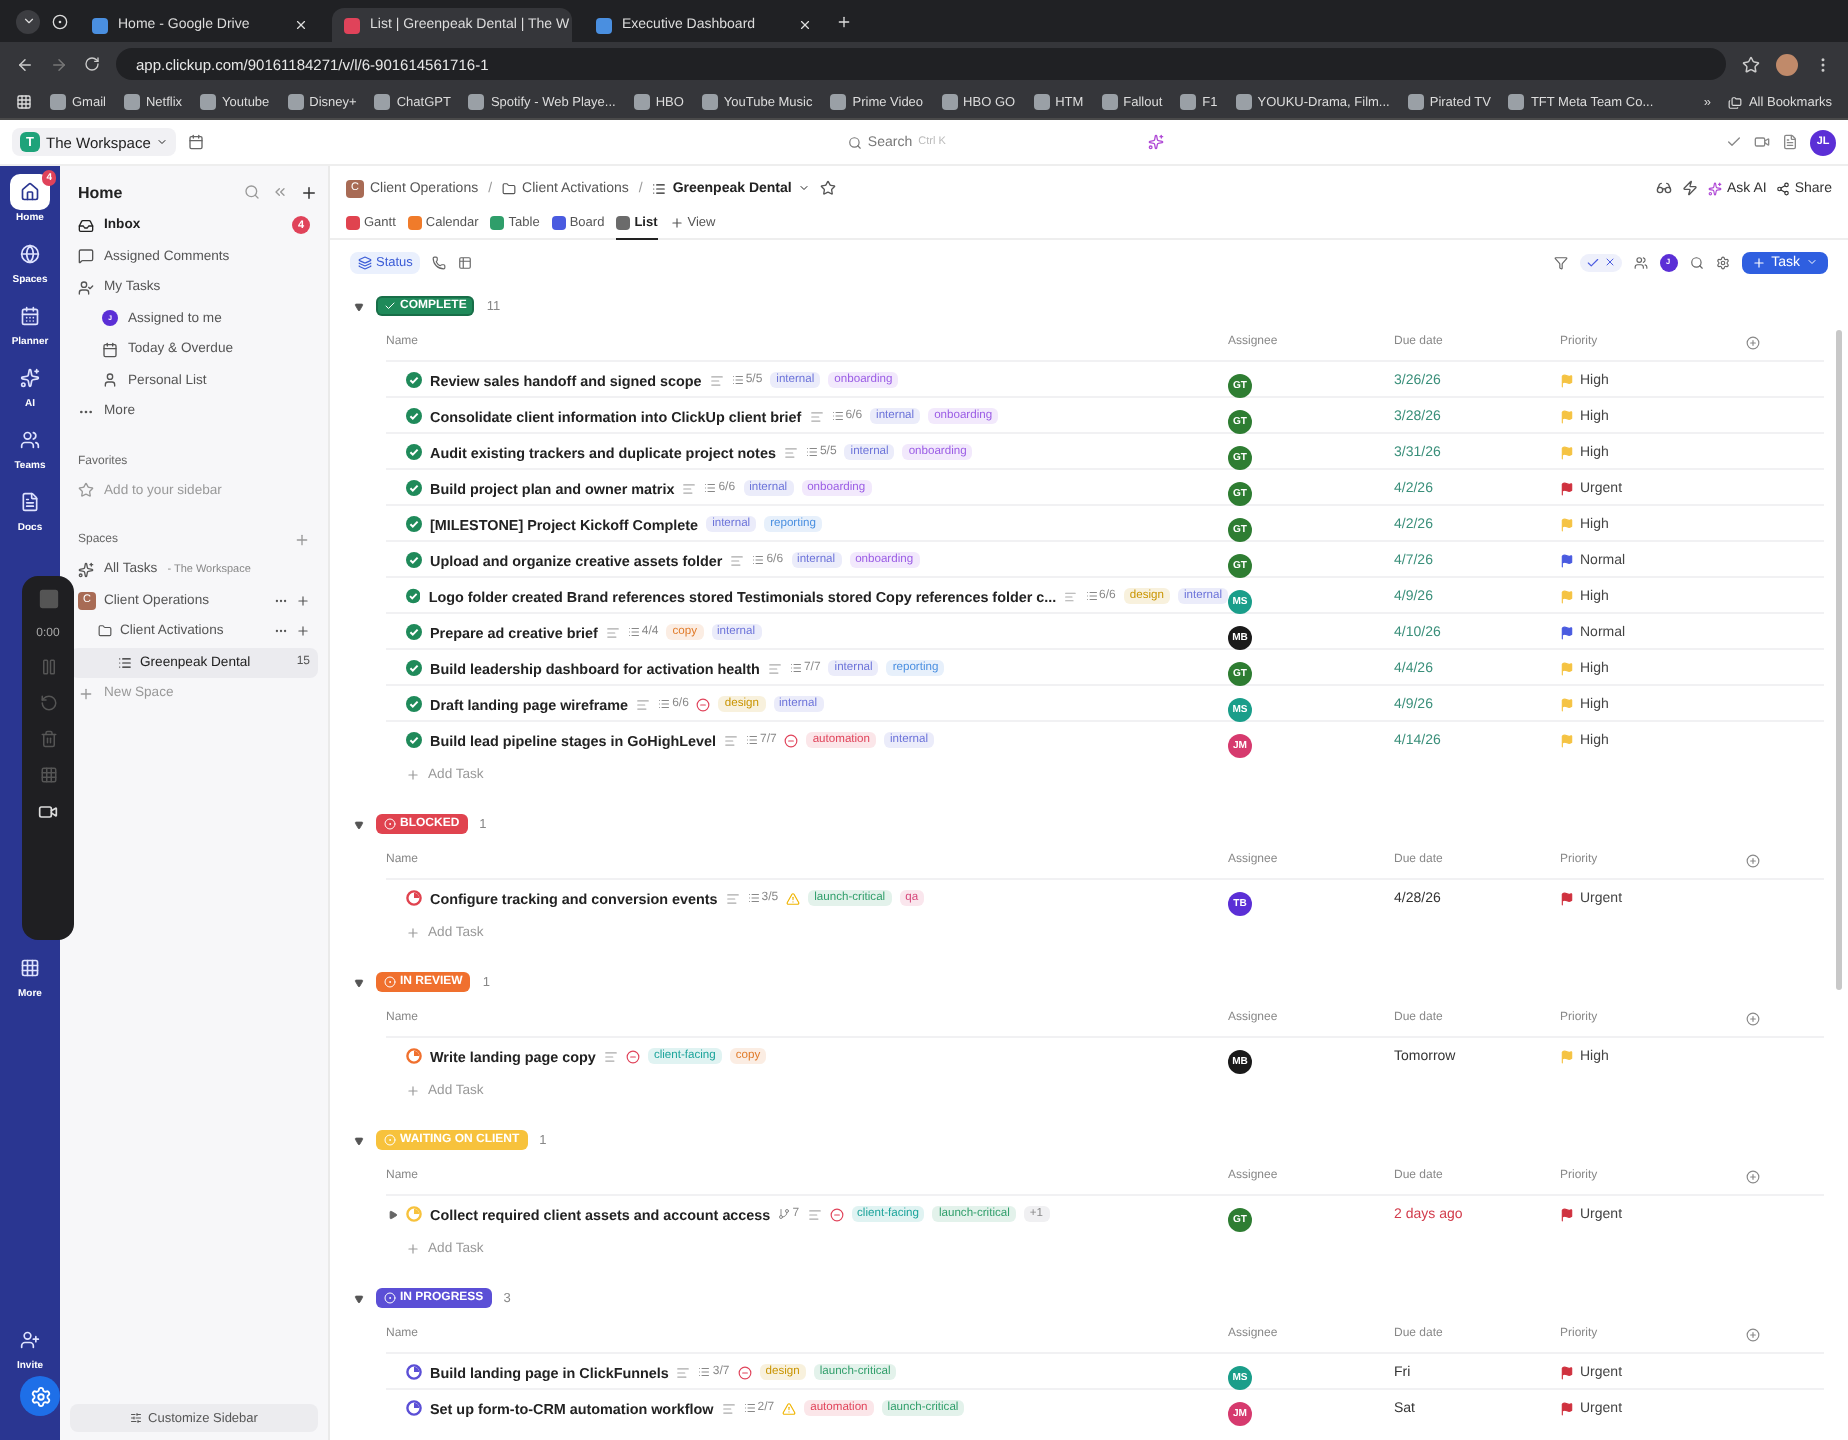 The height and width of the screenshot is (1440, 1848). Describe the element at coordinates (86, 256) in the screenshot. I see `comment-icon` at that location.